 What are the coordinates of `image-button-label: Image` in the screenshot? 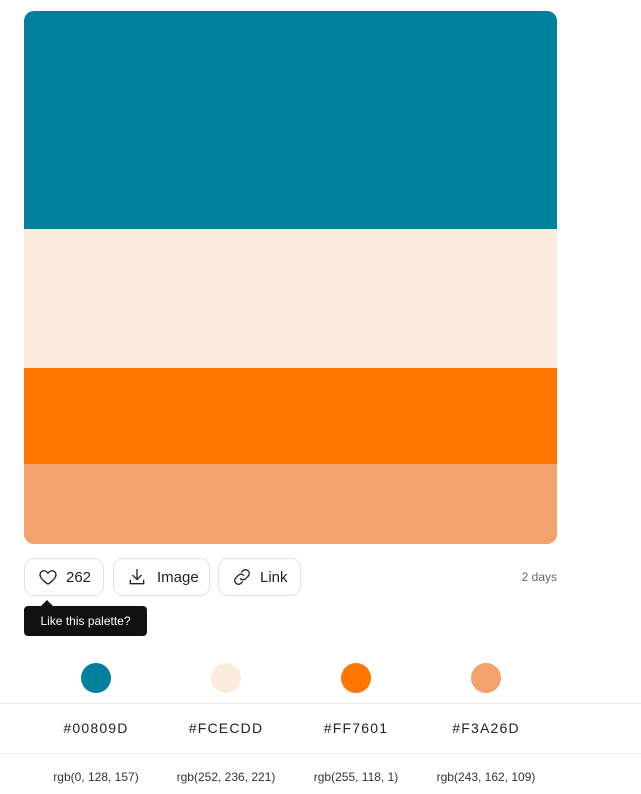 It's located at (178, 577).